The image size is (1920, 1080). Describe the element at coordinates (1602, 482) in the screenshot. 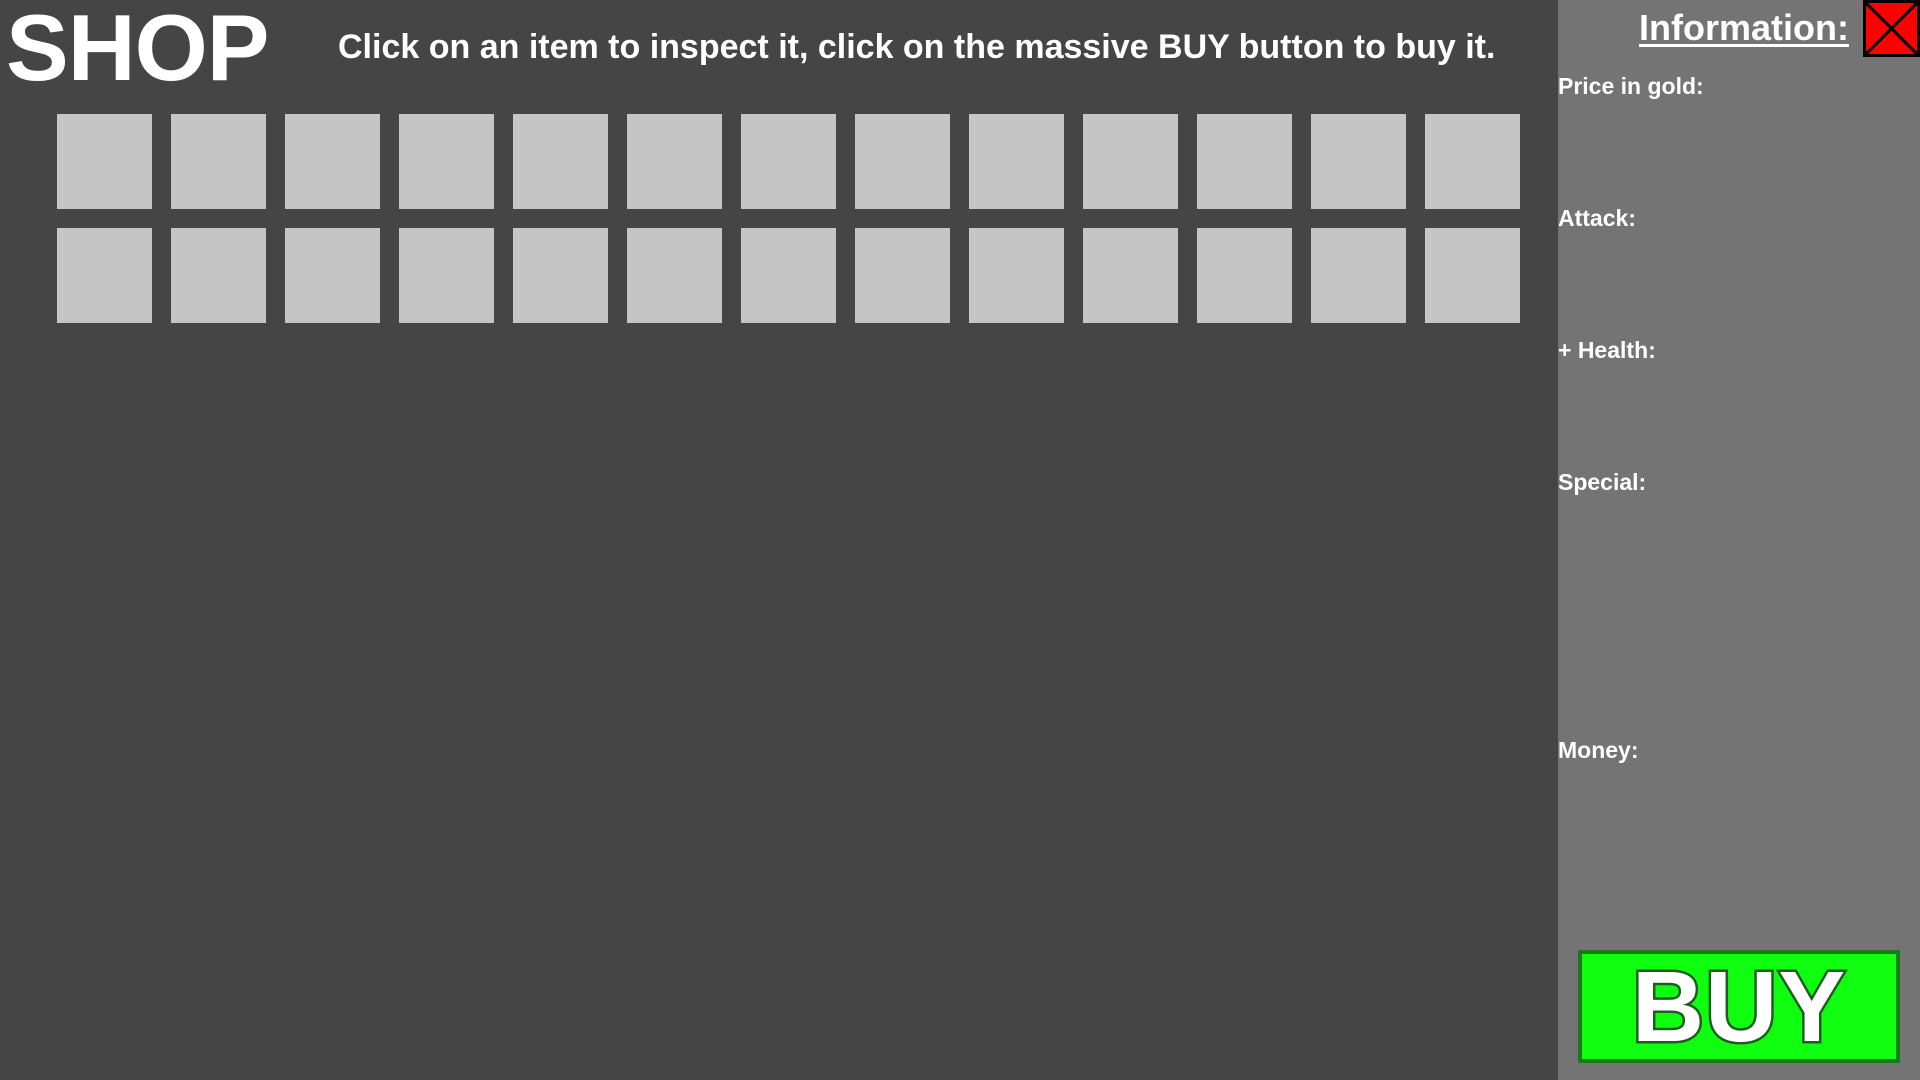

I see `special-label: Special:` at that location.